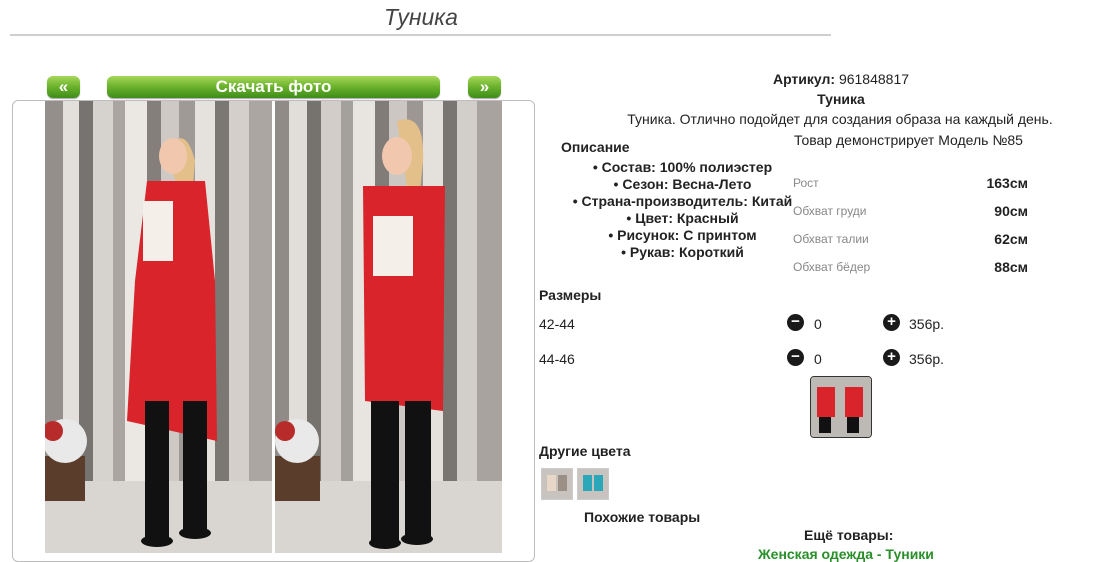 This screenshot has width=1114, height=562. Describe the element at coordinates (841, 407) in the screenshot. I see `selected-thumbnail` at that location.